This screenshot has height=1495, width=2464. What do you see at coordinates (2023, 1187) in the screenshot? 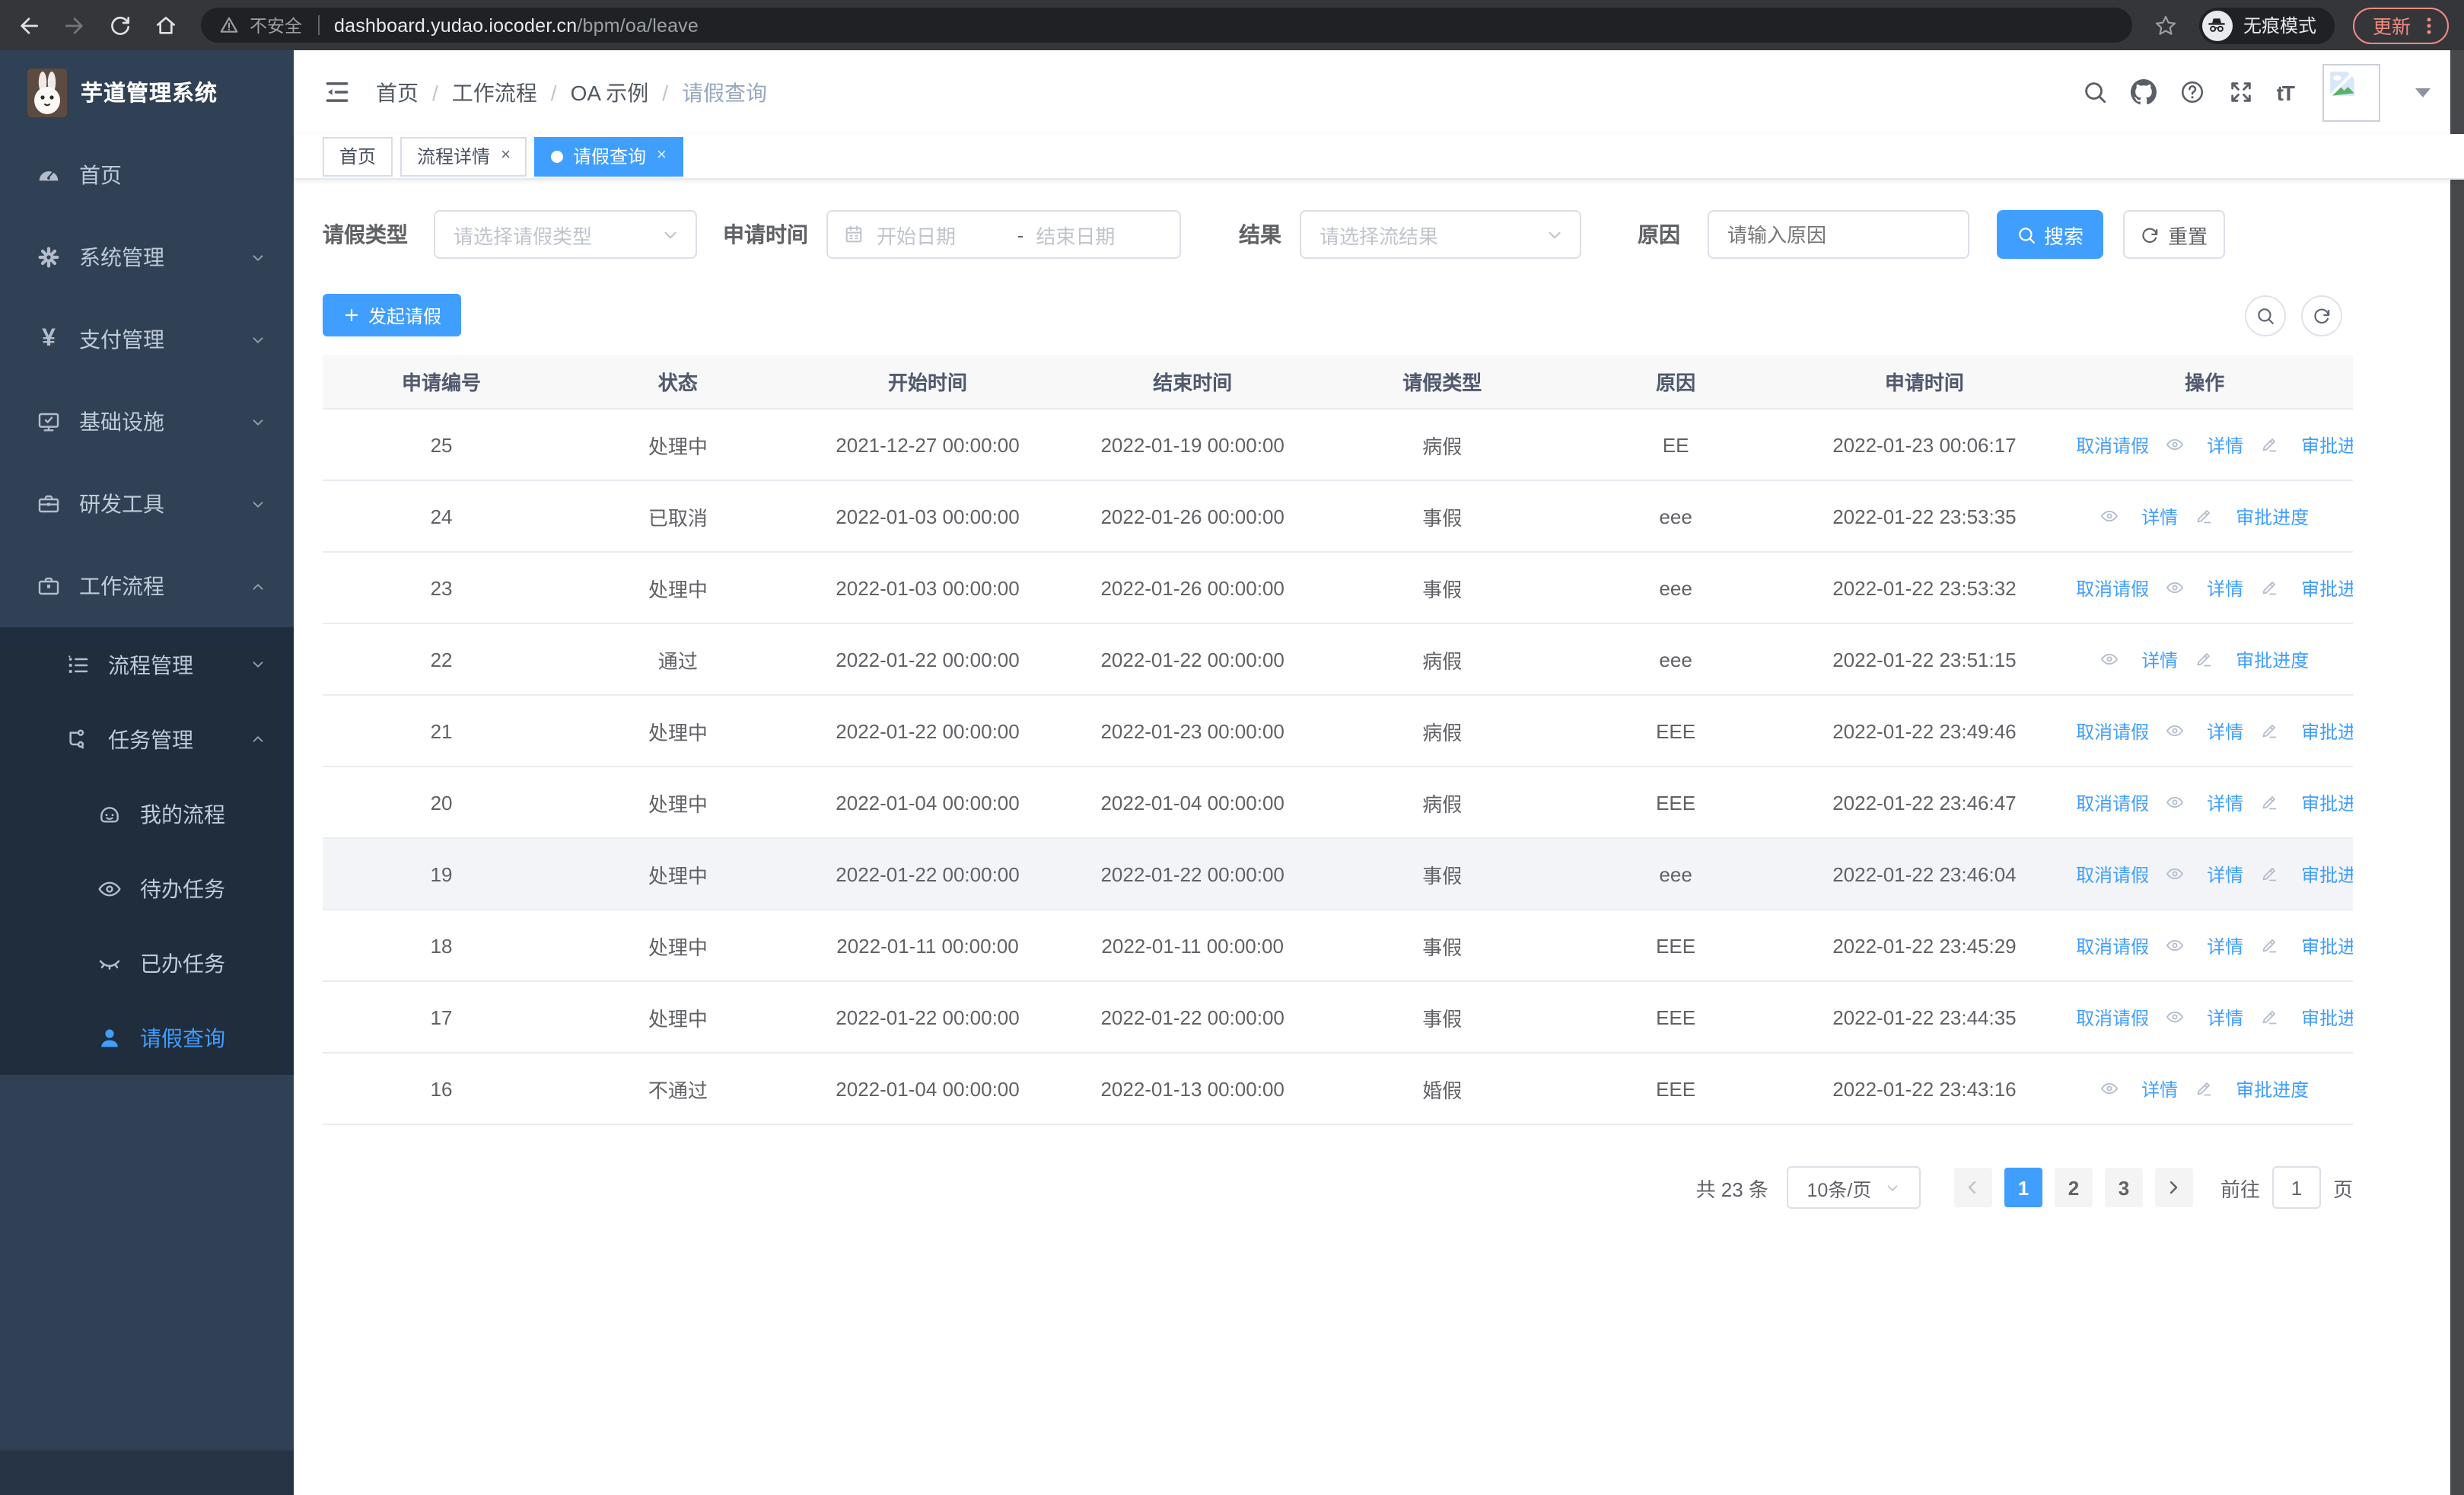
I see `page-button-1: 1` at bounding box center [2023, 1187].